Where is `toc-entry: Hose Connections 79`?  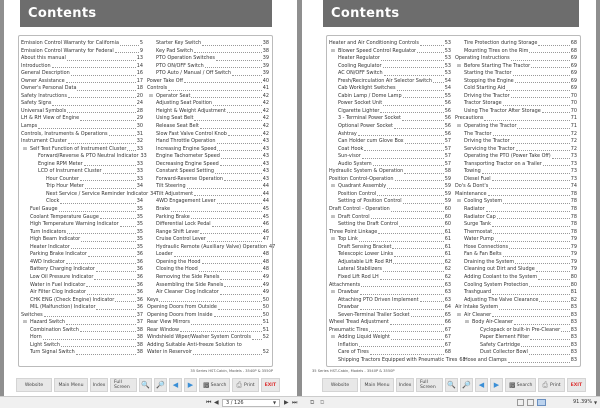
toc-entry: Hose Connections 79 is located at coordinates (516, 248).